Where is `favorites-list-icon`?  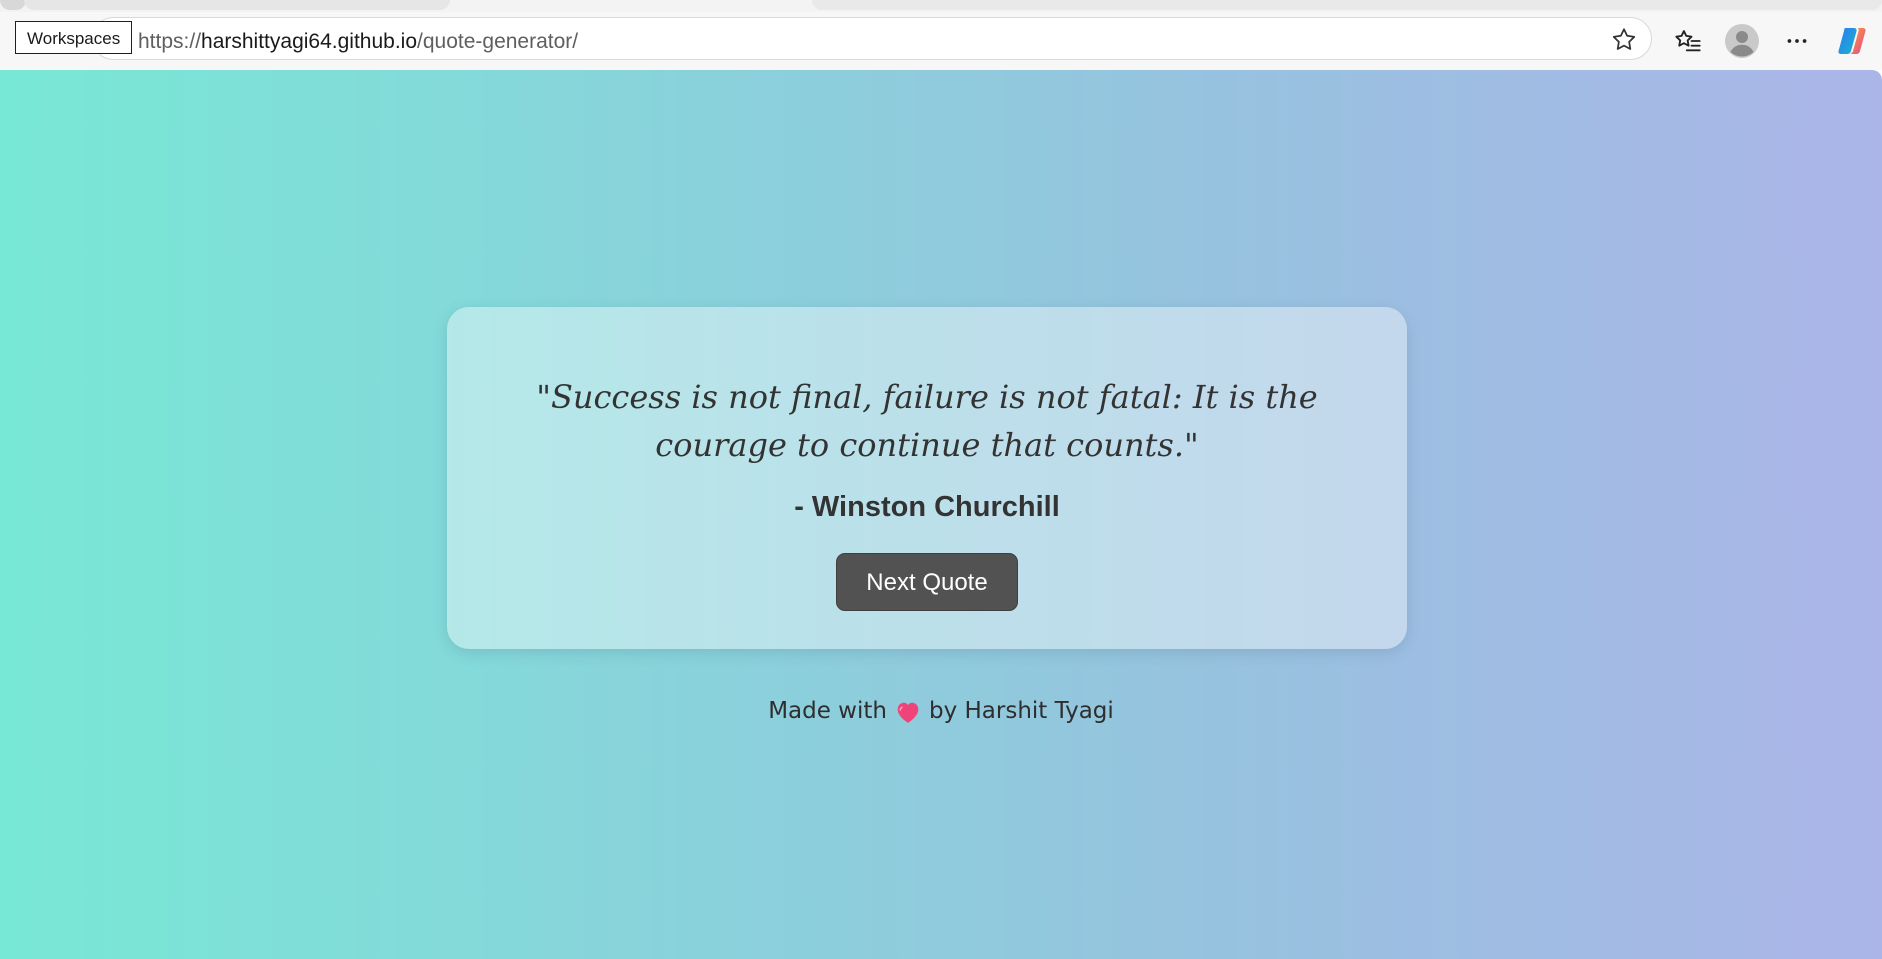 favorites-list-icon is located at coordinates (1688, 41).